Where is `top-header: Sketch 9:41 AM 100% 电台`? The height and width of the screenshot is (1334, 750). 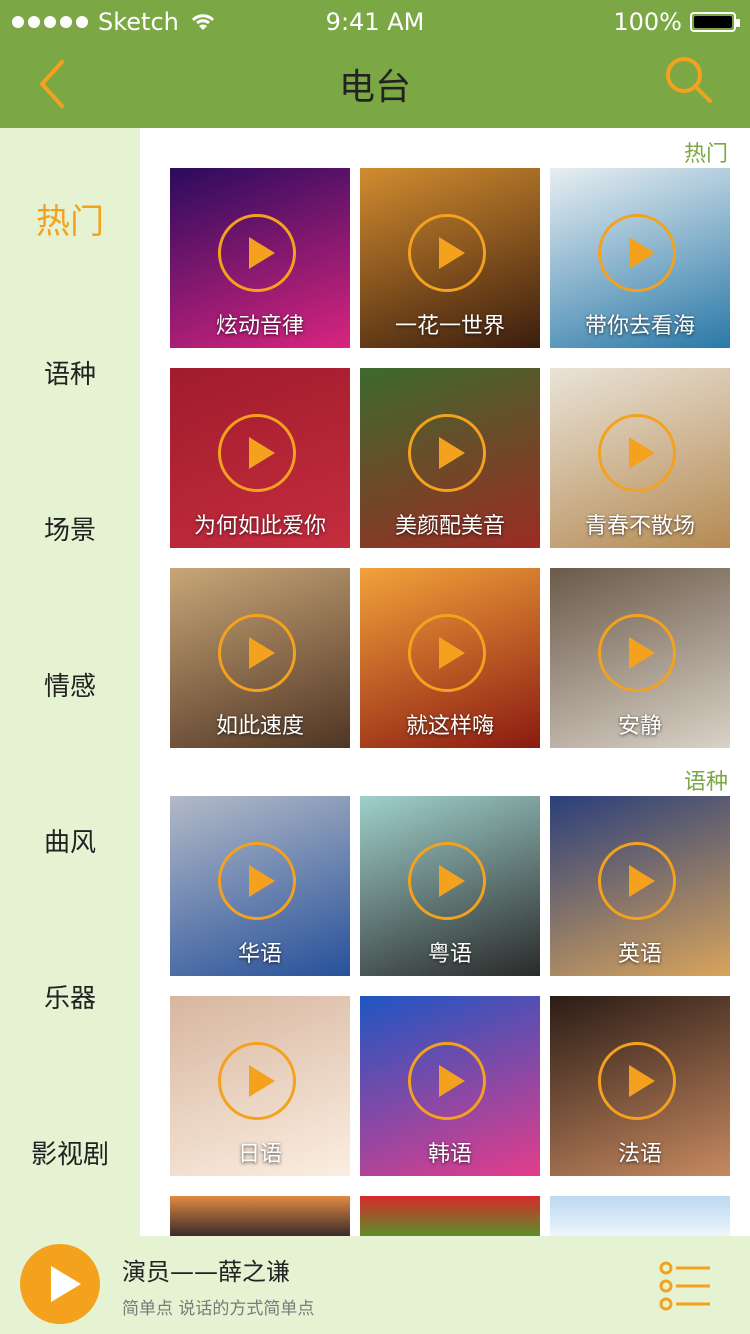
top-header: Sketch 9:41 AM 100% 电台 is located at coordinates (375, 64).